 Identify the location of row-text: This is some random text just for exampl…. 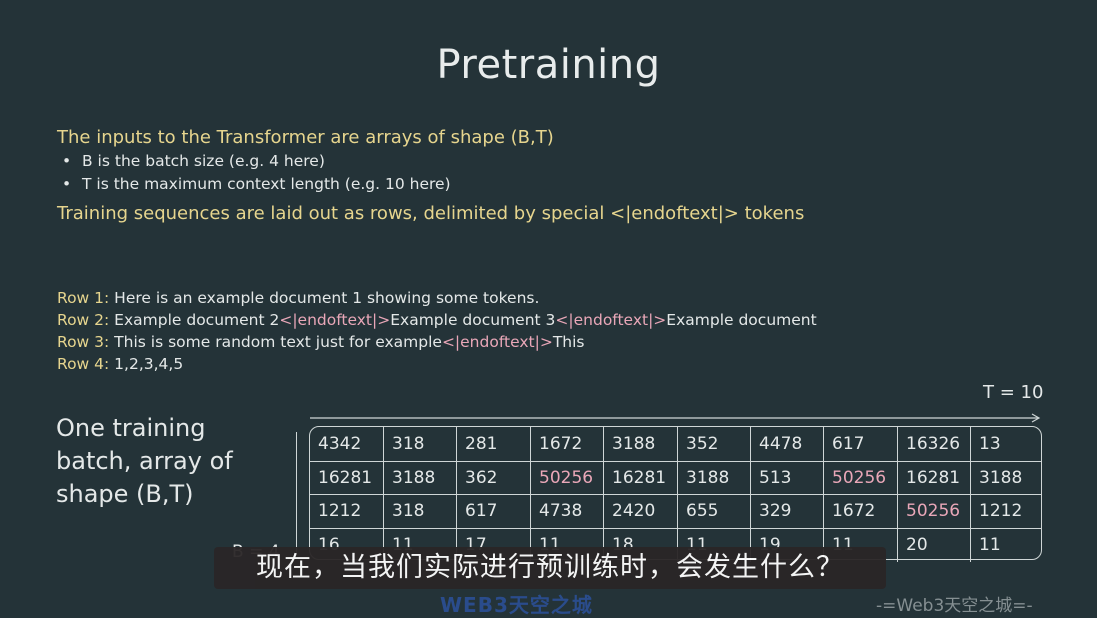
(275, 342).